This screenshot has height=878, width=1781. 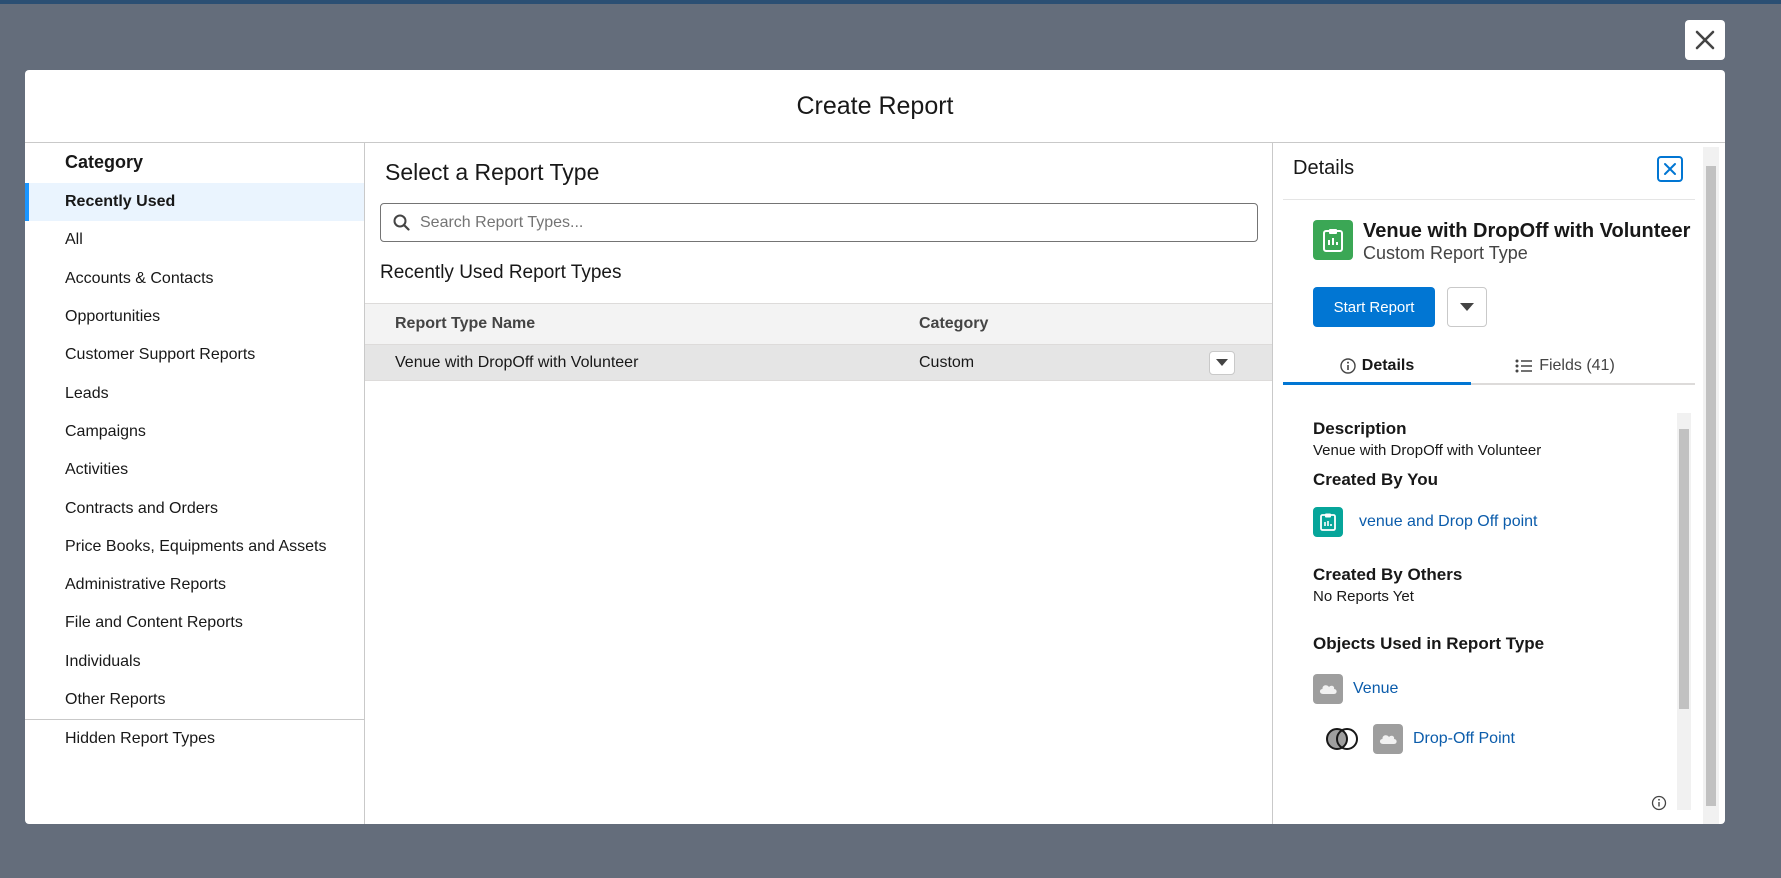 I want to click on object-item-venue: Venue, so click(x=1355, y=689).